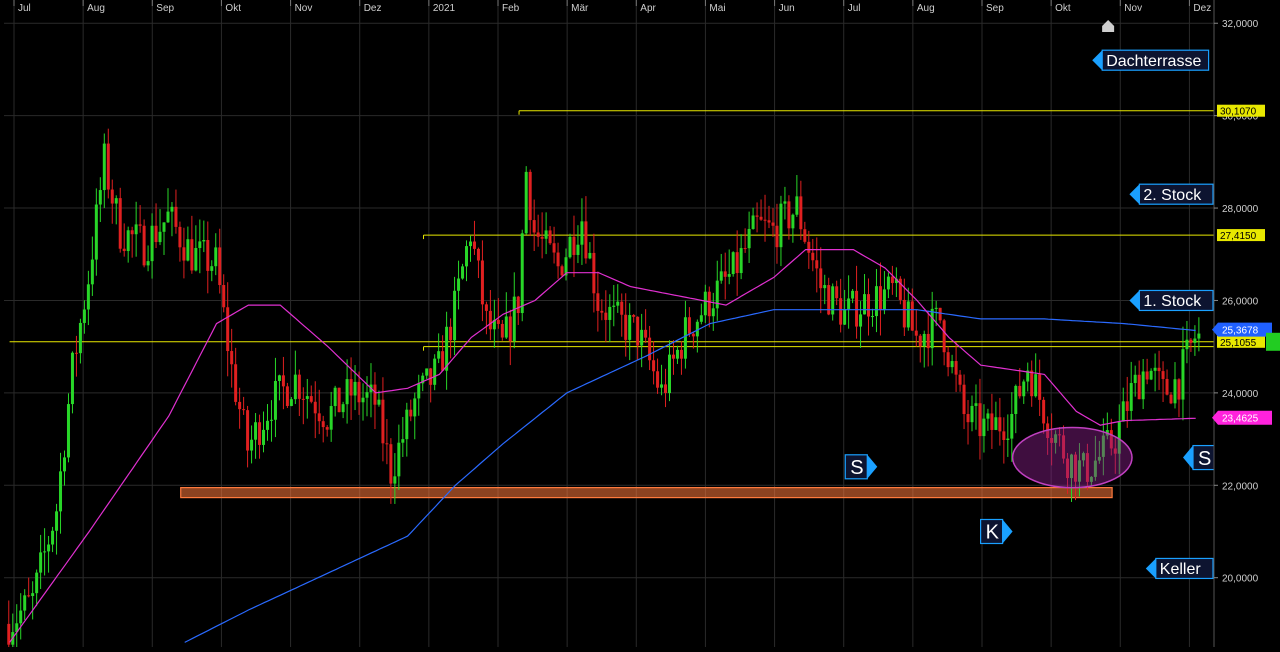  I want to click on label-k: K, so click(996, 531).